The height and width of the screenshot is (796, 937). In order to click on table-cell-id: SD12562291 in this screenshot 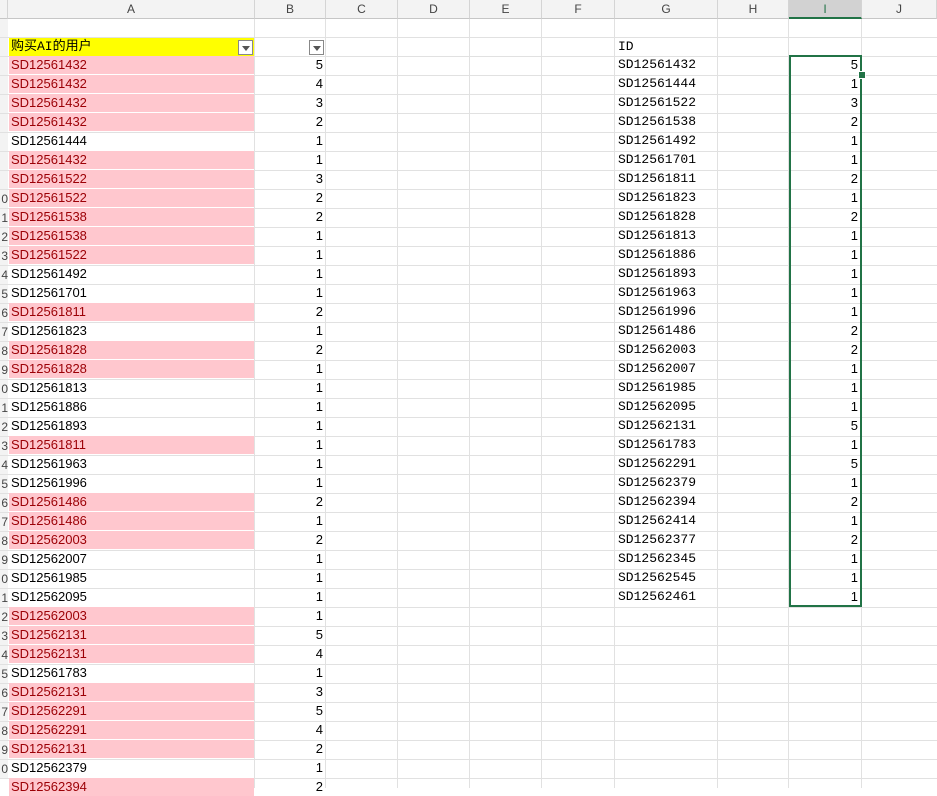, I will do `click(666, 464)`.